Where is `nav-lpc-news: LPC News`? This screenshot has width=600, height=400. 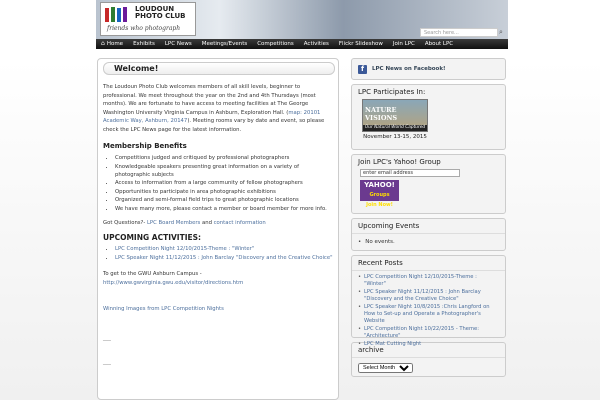 nav-lpc-news: LPC News is located at coordinates (178, 44).